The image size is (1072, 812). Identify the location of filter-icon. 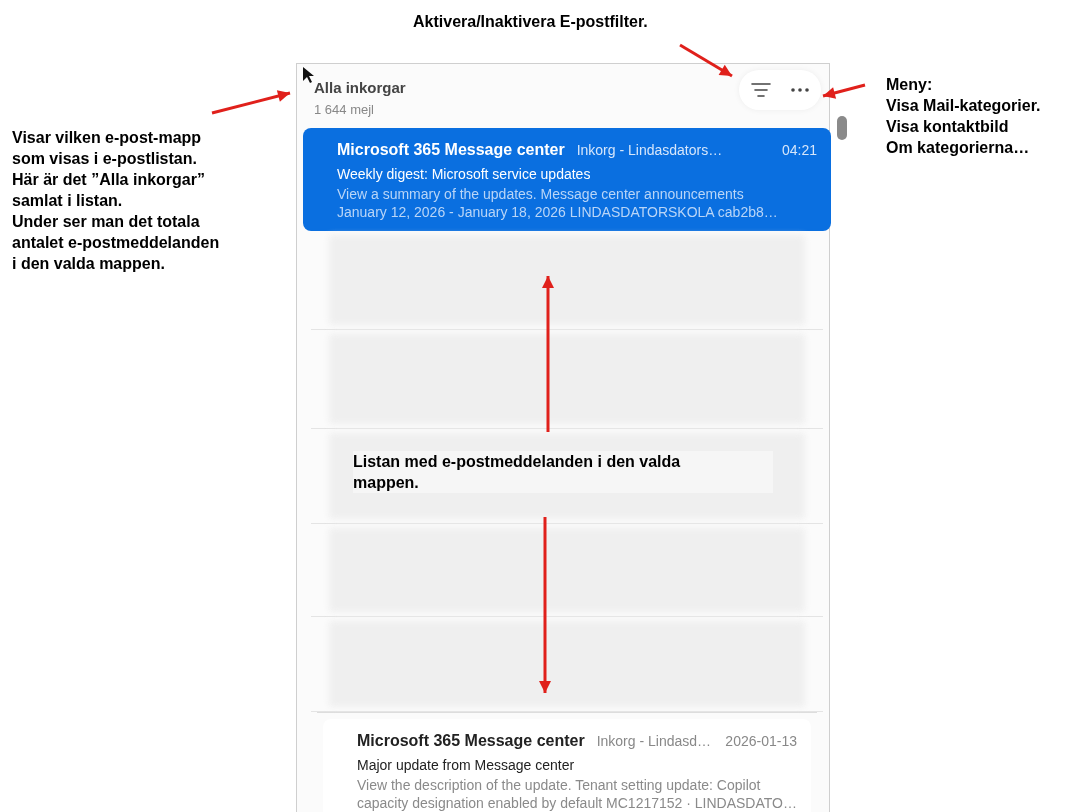
(761, 90).